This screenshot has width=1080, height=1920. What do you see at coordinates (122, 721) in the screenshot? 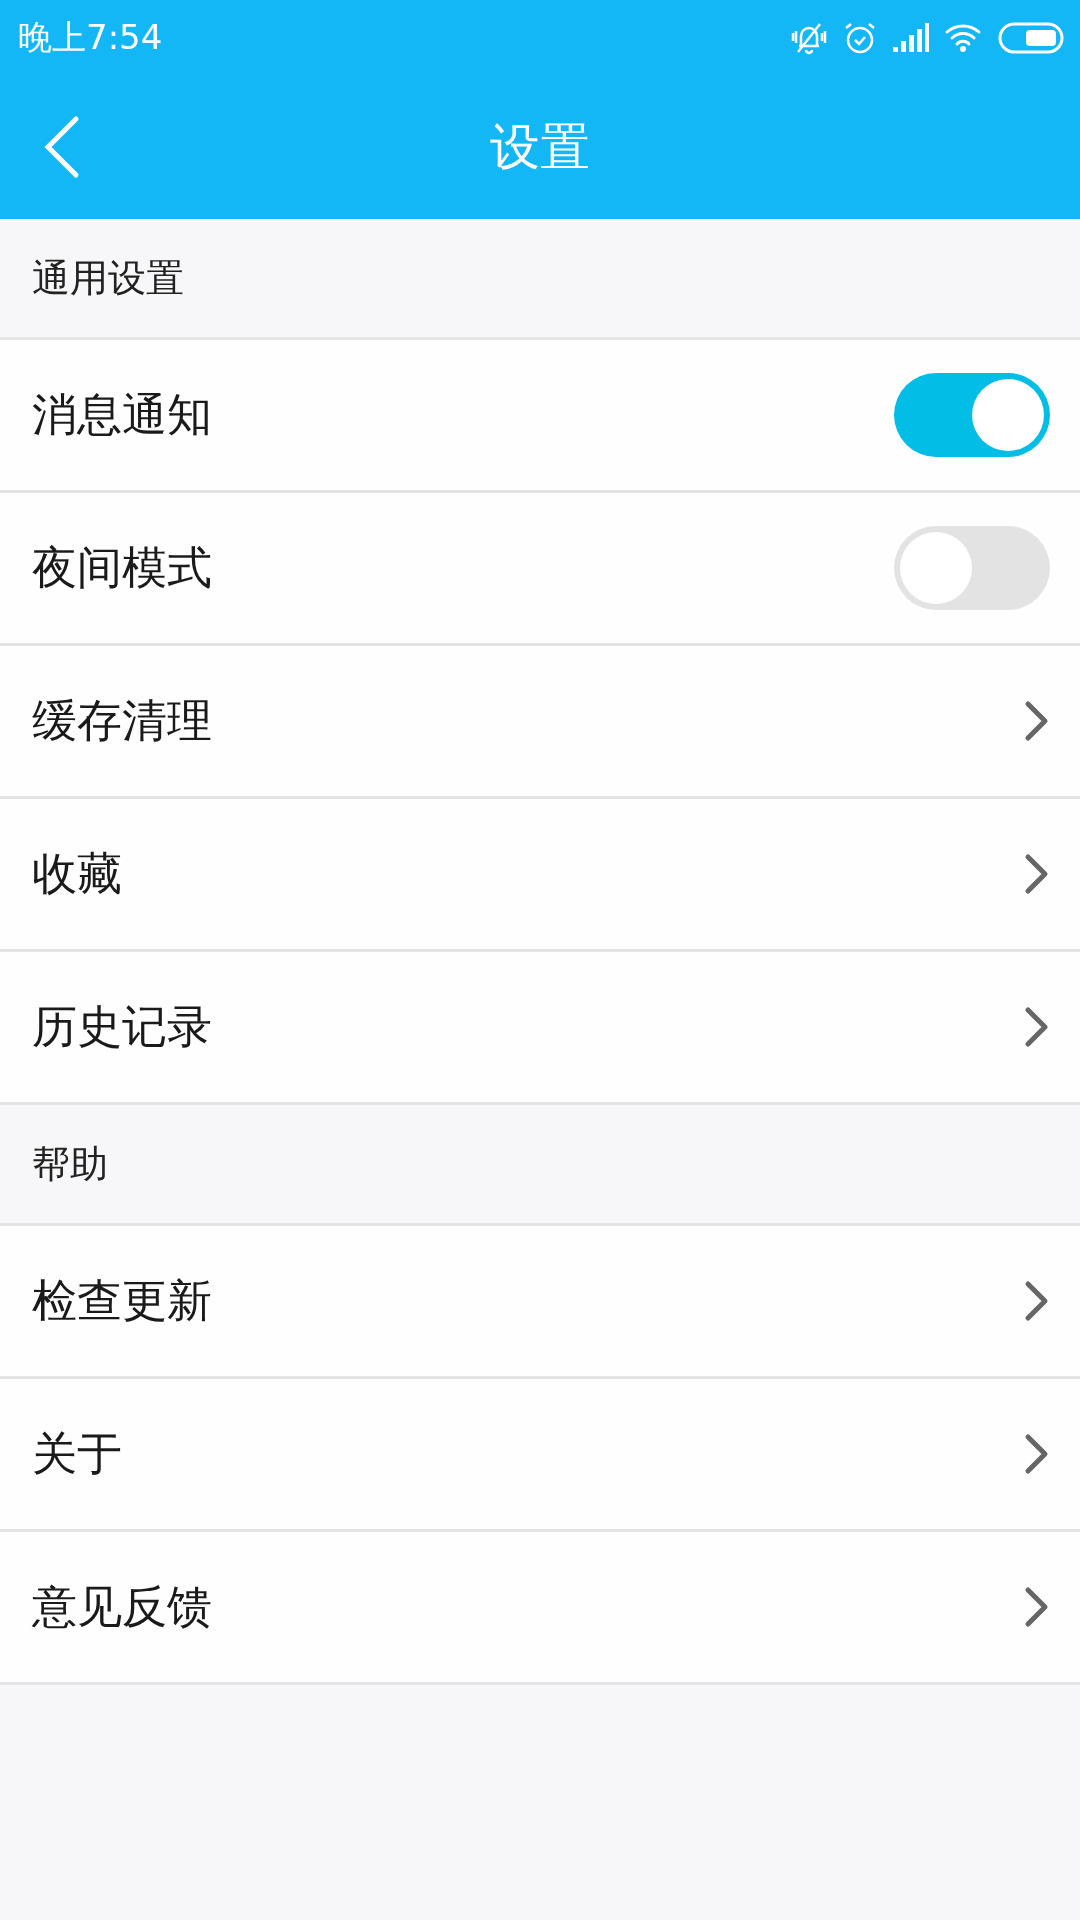
I see `row-label: 缓存清理` at bounding box center [122, 721].